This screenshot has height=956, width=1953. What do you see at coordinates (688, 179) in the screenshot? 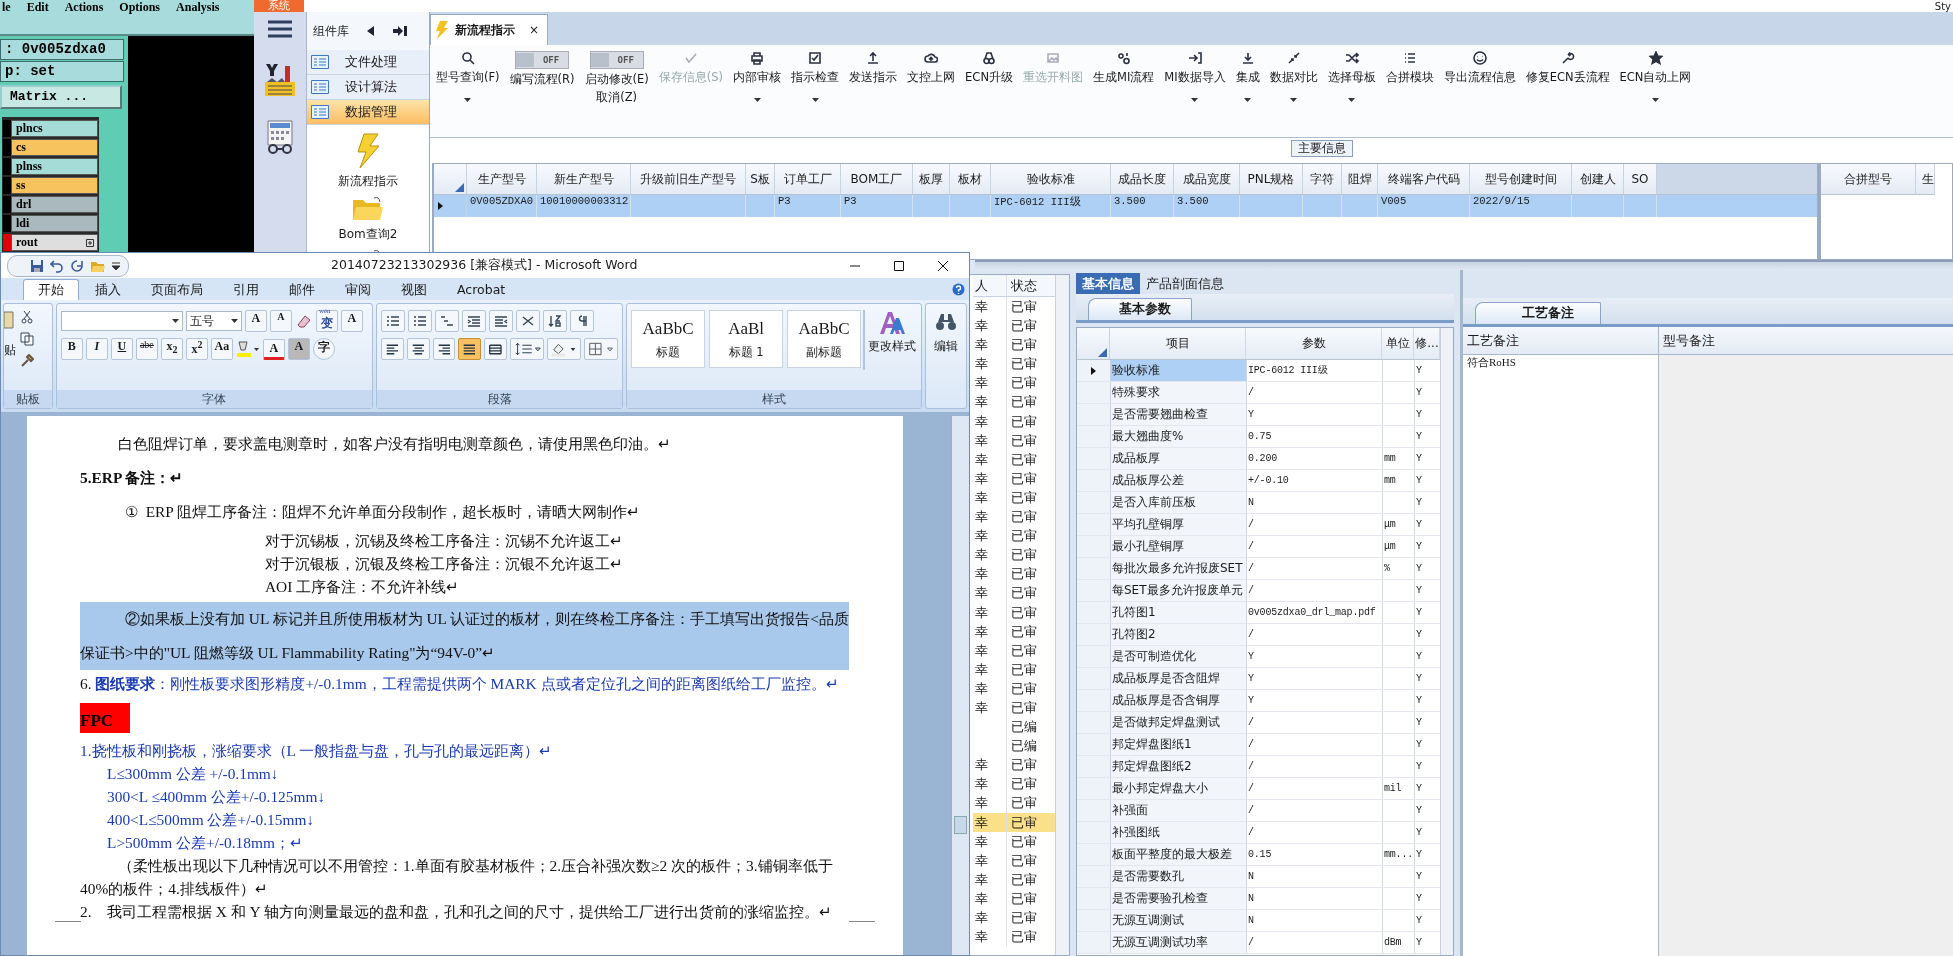
I see `column-header: 升级前旧生产型号` at bounding box center [688, 179].